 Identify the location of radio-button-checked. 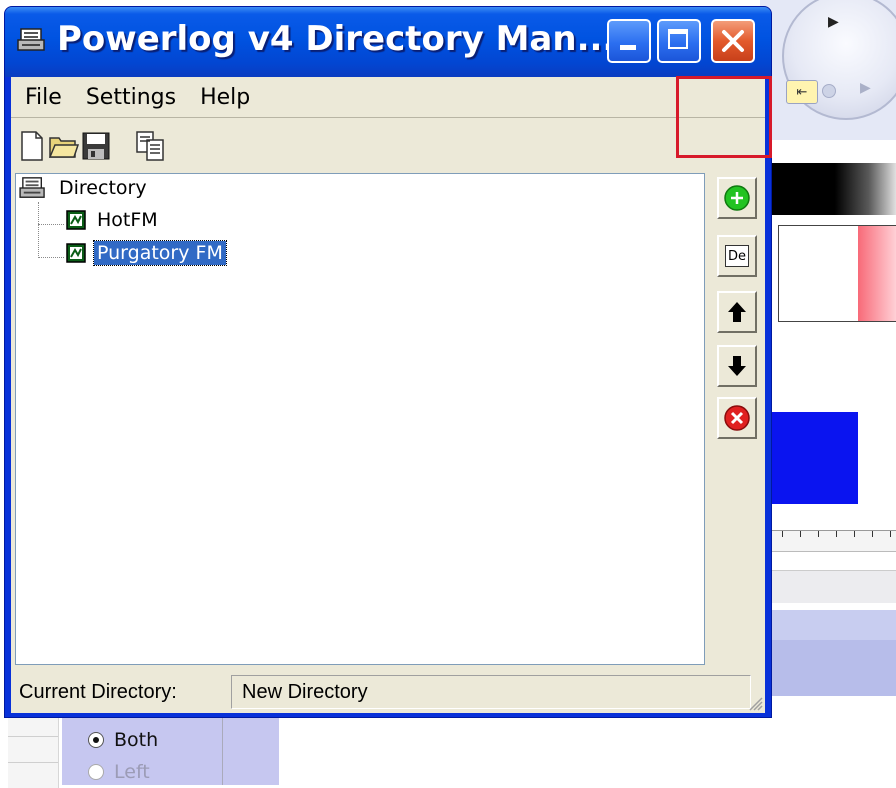
(96, 740).